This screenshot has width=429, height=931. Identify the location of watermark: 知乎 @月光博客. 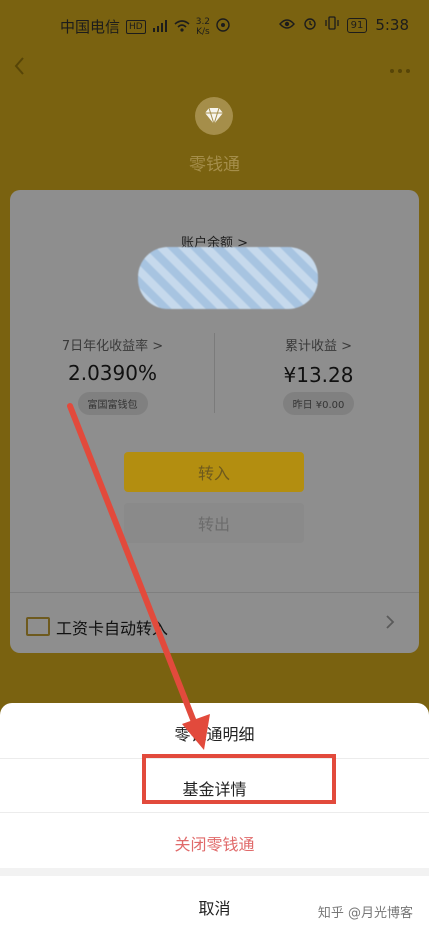
(365, 913).